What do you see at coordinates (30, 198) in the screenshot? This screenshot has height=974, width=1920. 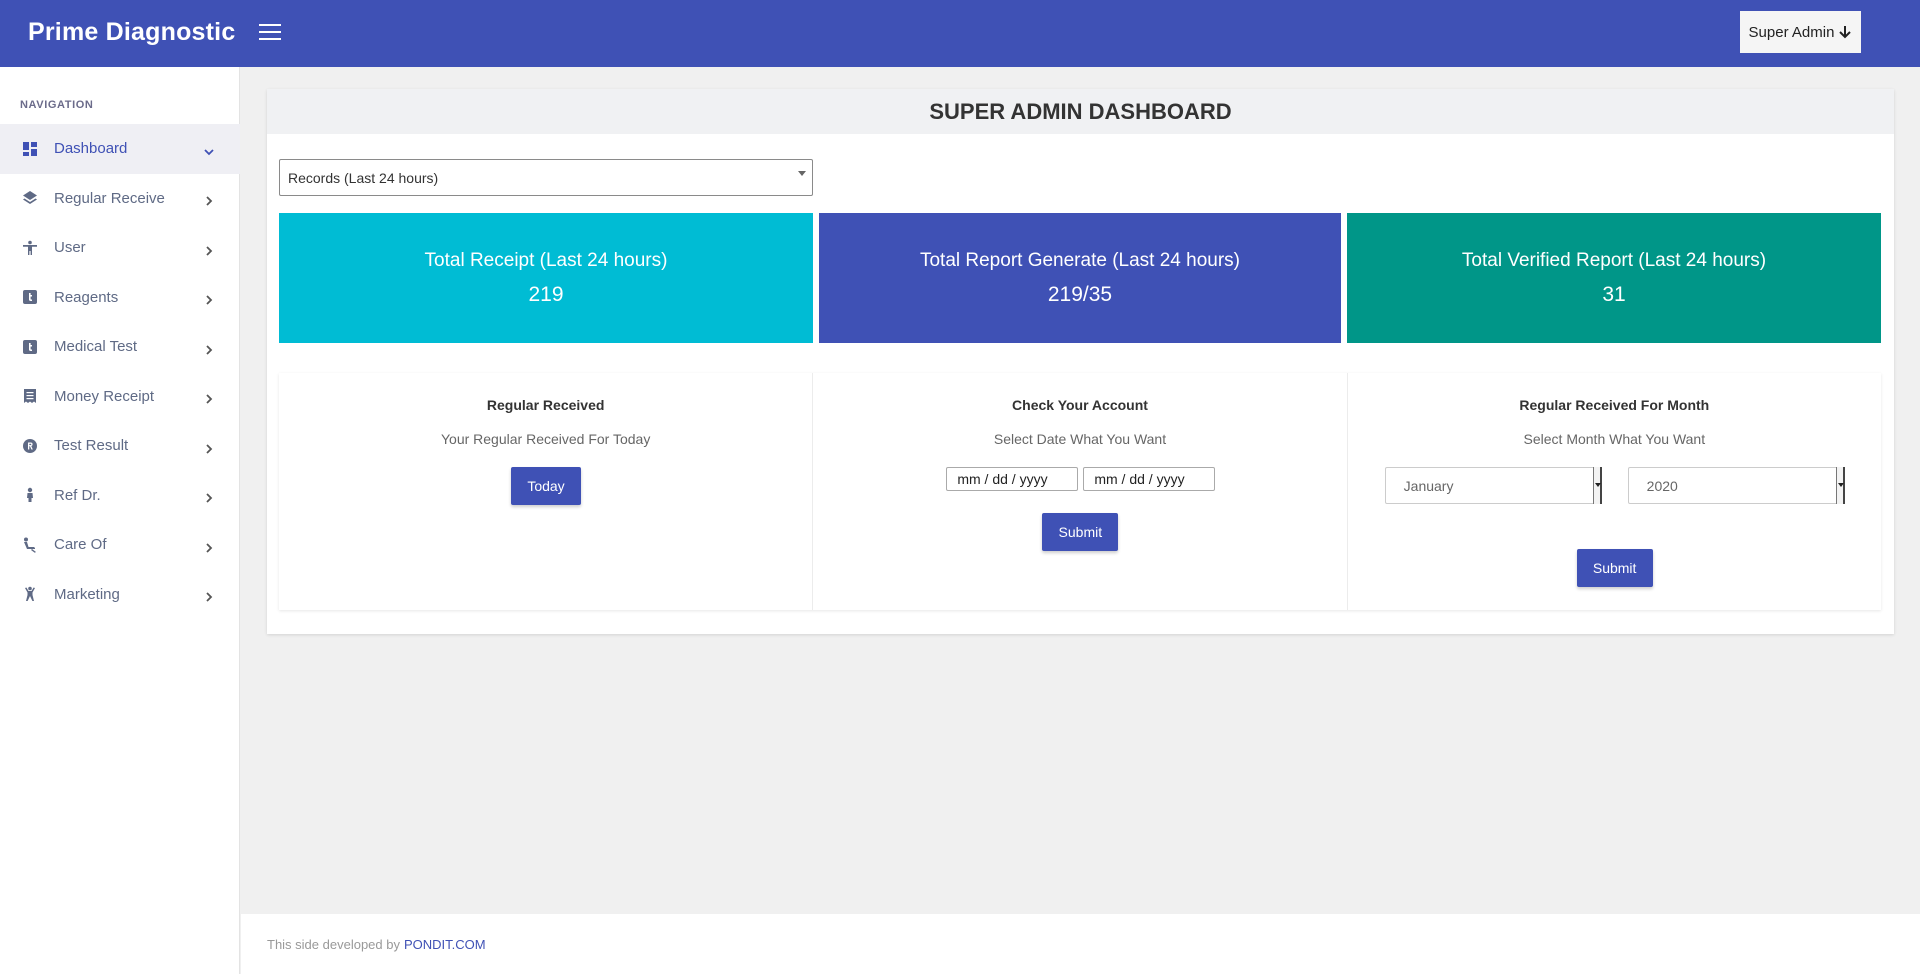 I see `layers-icon` at bounding box center [30, 198].